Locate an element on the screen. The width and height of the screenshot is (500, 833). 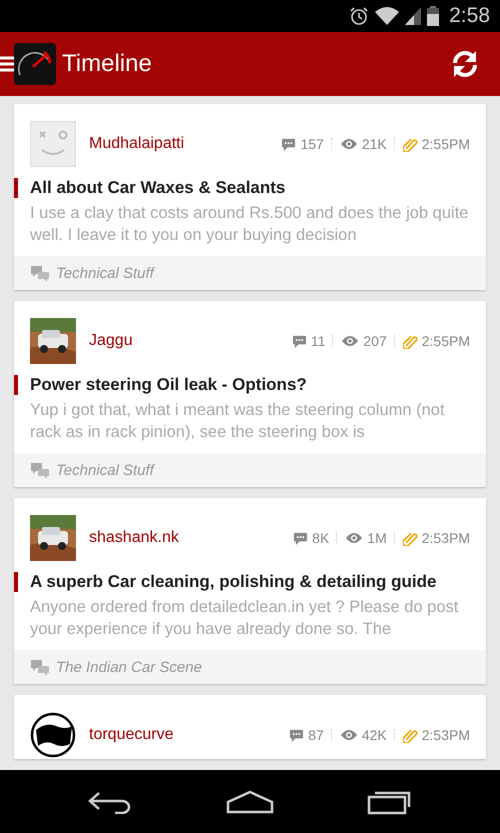
signal-icon is located at coordinates (413, 16).